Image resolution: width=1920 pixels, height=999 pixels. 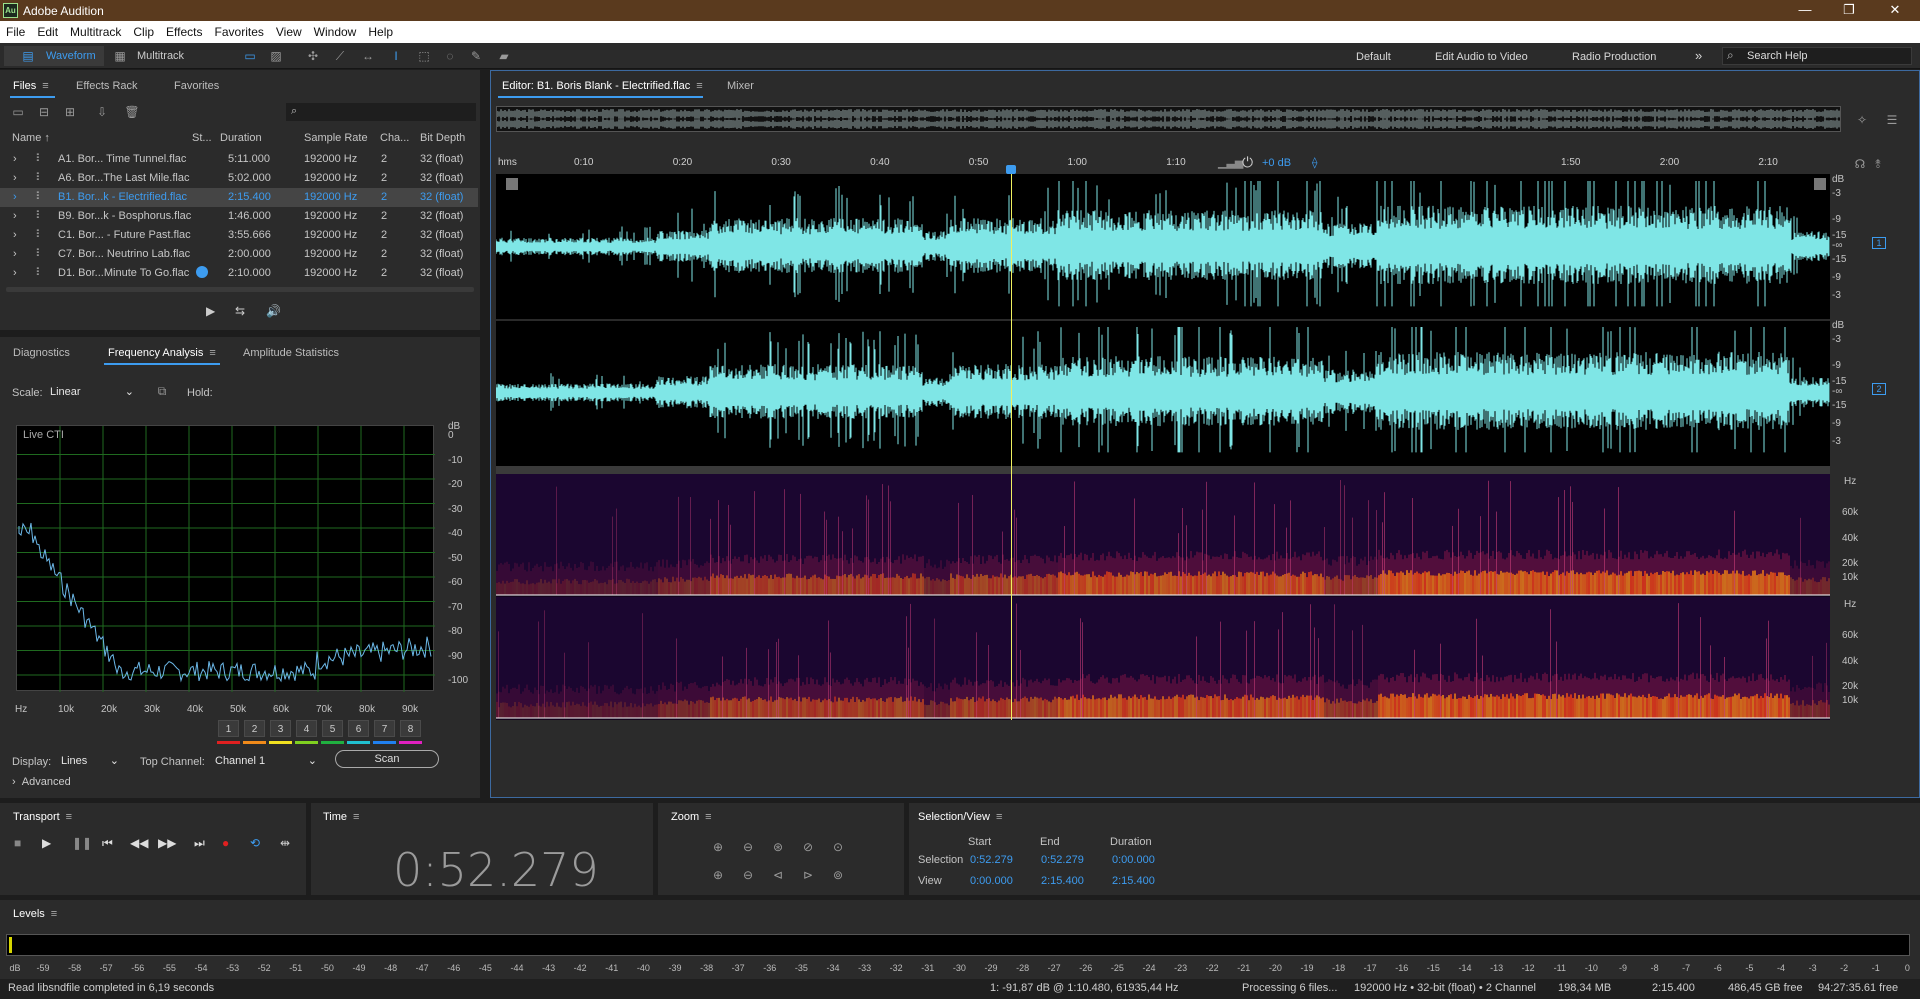 I want to click on move-tool-icon: ✣, so click(x=313, y=56).